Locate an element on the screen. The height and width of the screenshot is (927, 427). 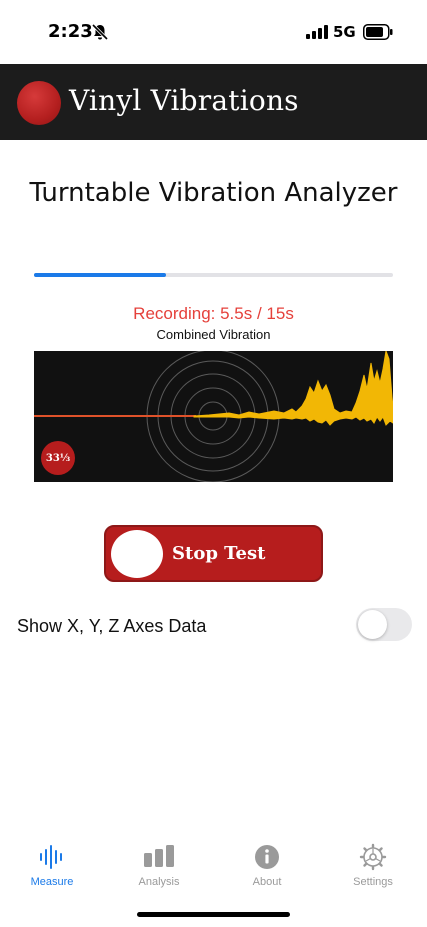
app-title: Vinyl Vibrations is located at coordinates (184, 100).